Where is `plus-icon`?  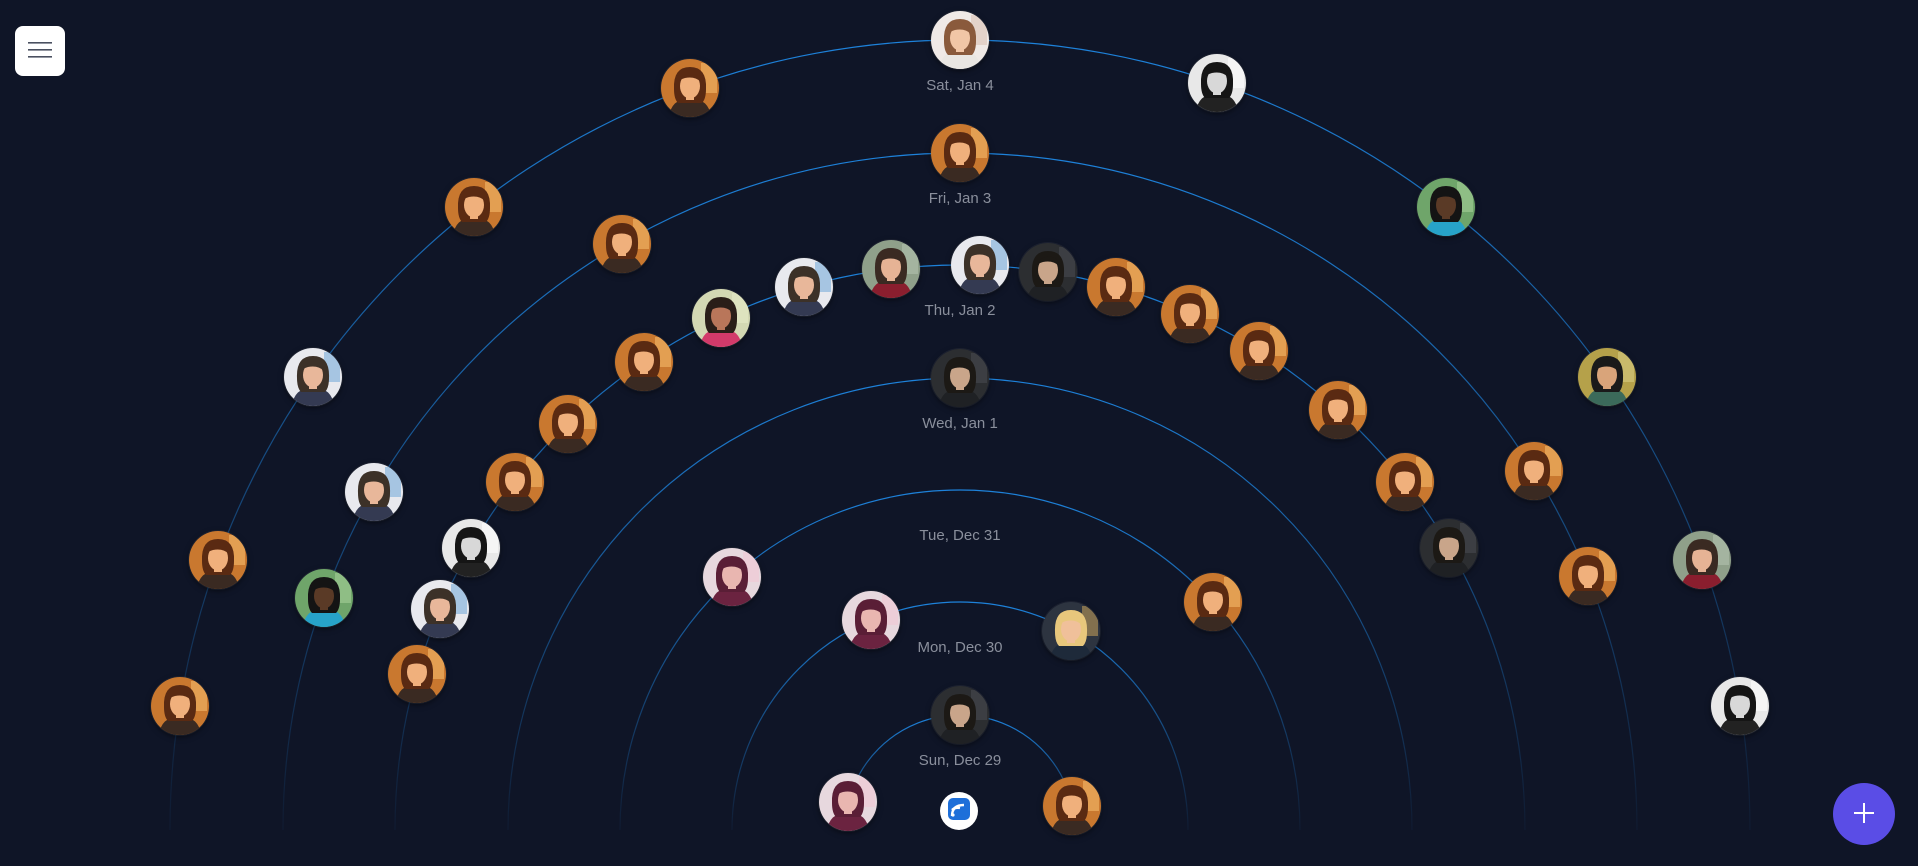
plus-icon is located at coordinates (1864, 814).